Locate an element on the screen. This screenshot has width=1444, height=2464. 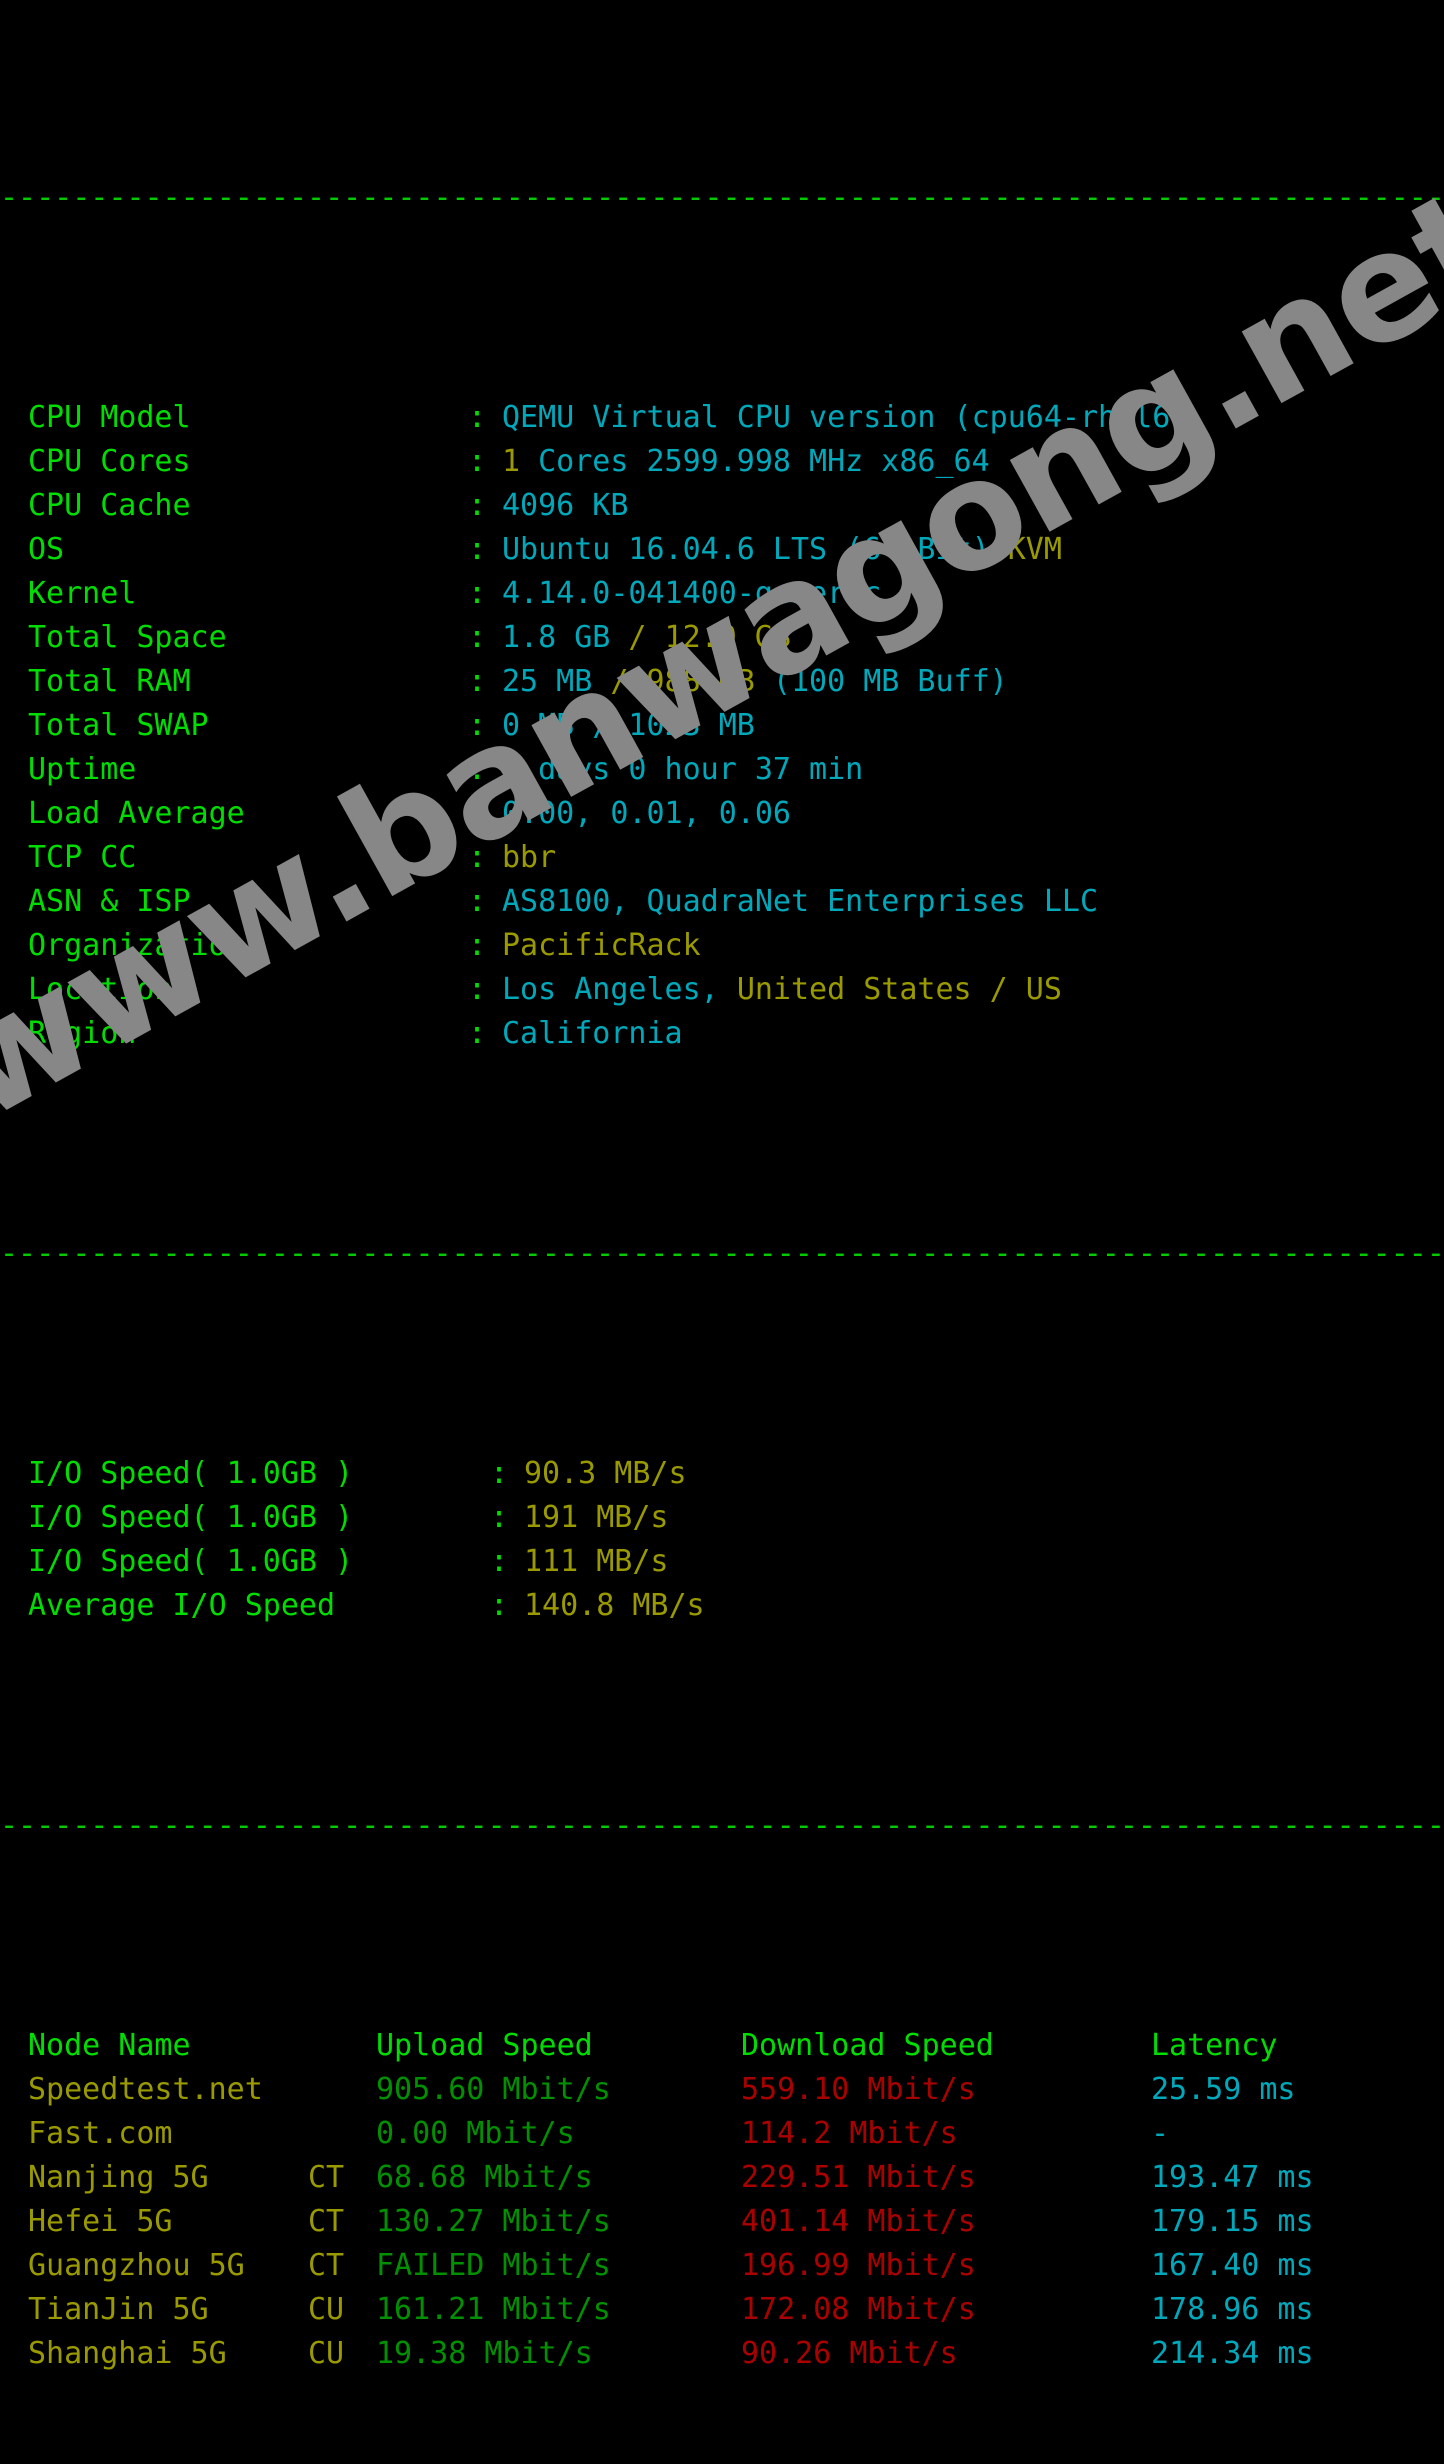
info-row: Uptime:0 days 0 hour 37 min is located at coordinates (722, 770).